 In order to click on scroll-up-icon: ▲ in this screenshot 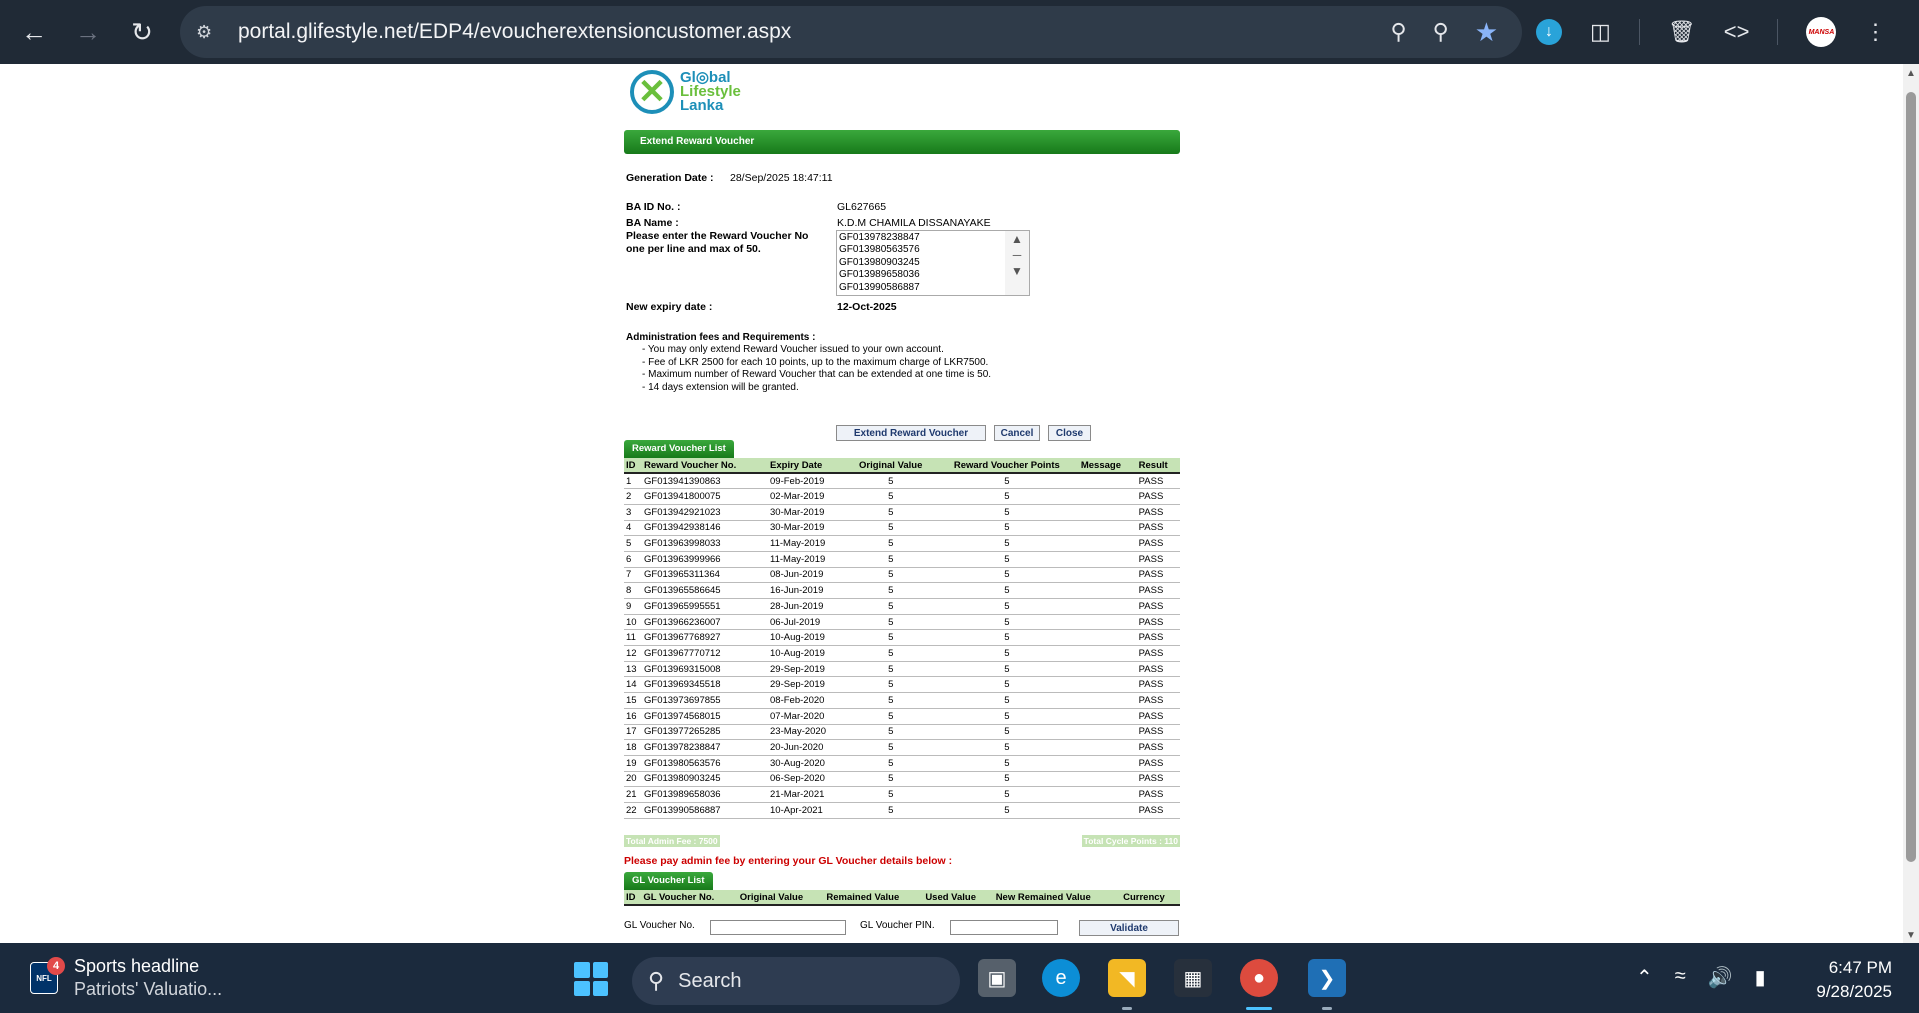, I will do `click(1911, 73)`.